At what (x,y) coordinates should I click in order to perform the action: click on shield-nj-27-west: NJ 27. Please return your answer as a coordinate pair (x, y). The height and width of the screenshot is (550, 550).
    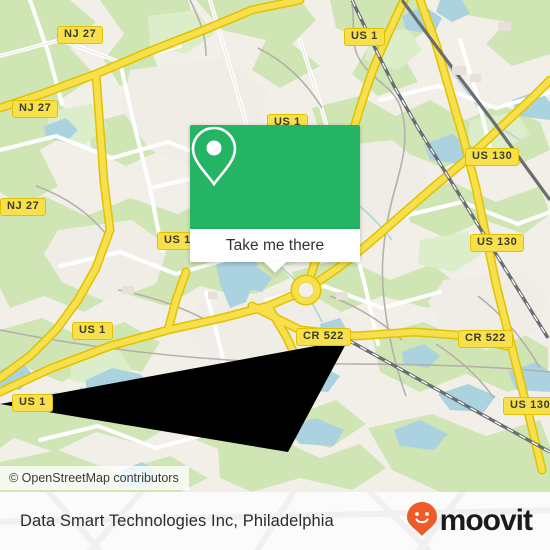
    Looking at the image, I should click on (35, 109).